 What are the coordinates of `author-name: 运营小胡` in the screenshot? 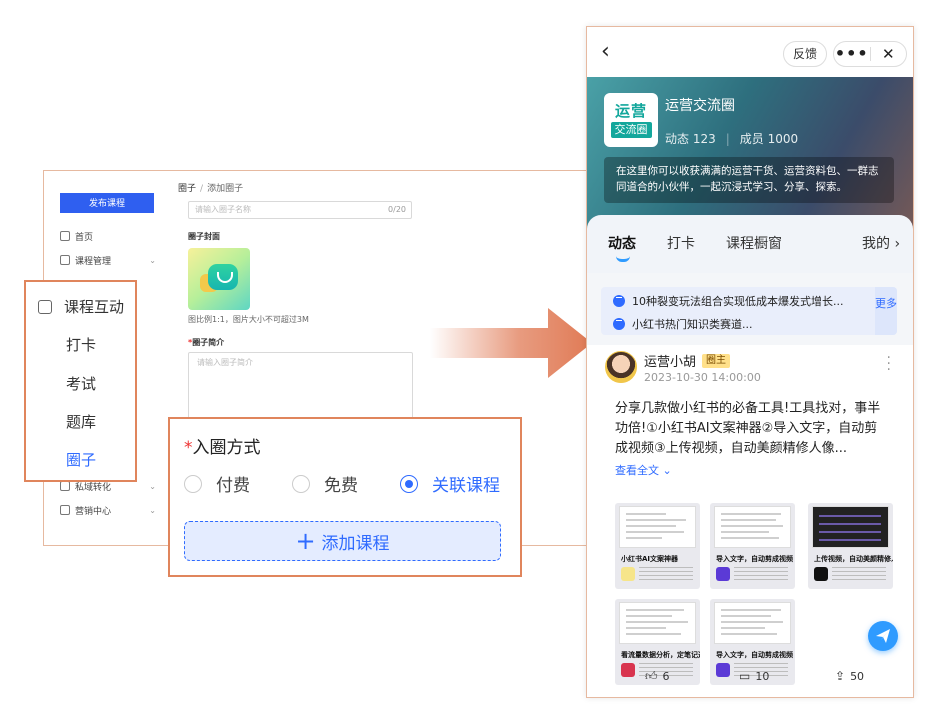 It's located at (670, 362).